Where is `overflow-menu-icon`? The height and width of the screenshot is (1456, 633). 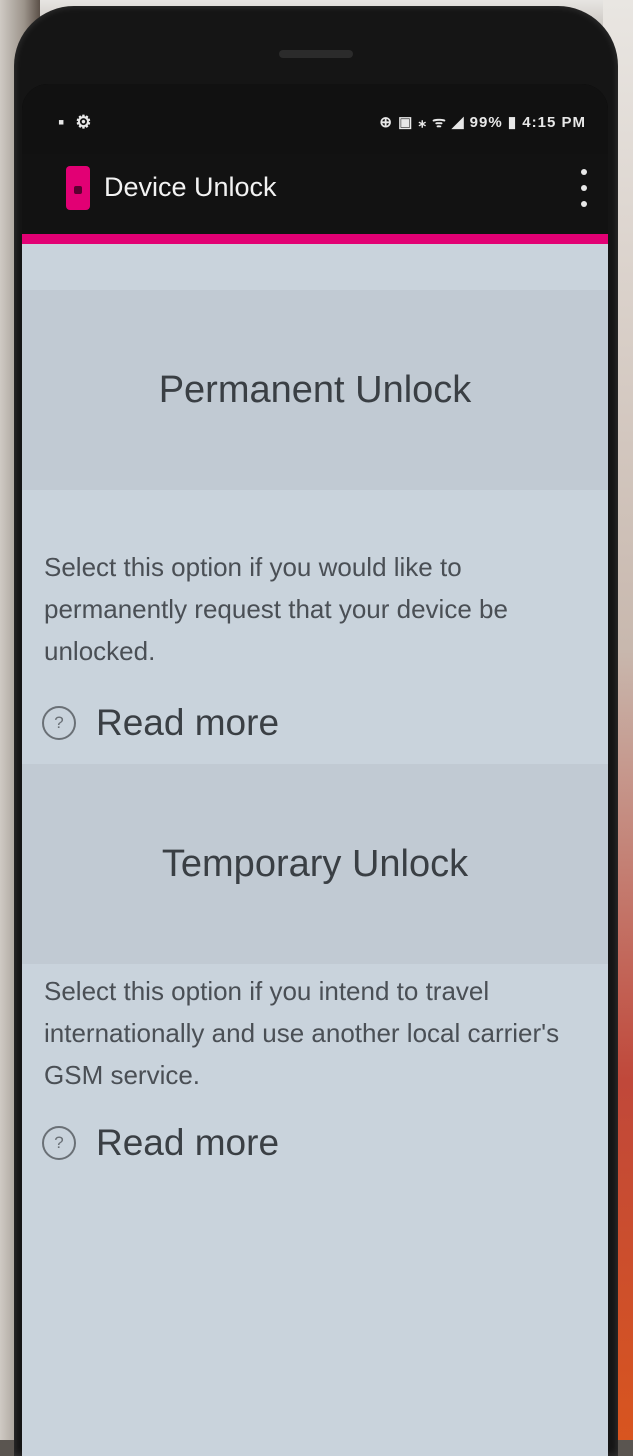
overflow-menu-icon is located at coordinates (584, 188).